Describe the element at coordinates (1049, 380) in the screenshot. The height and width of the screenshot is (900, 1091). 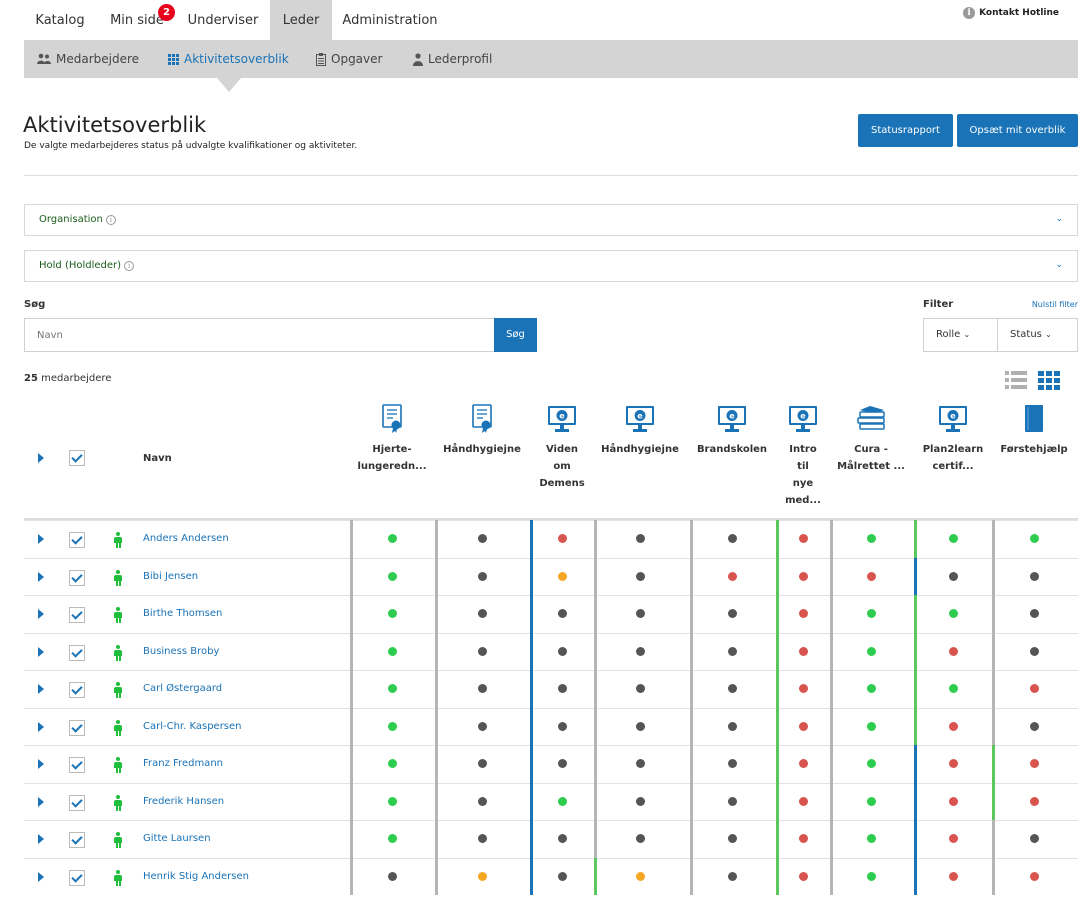
I see `grid-view-icon` at that location.